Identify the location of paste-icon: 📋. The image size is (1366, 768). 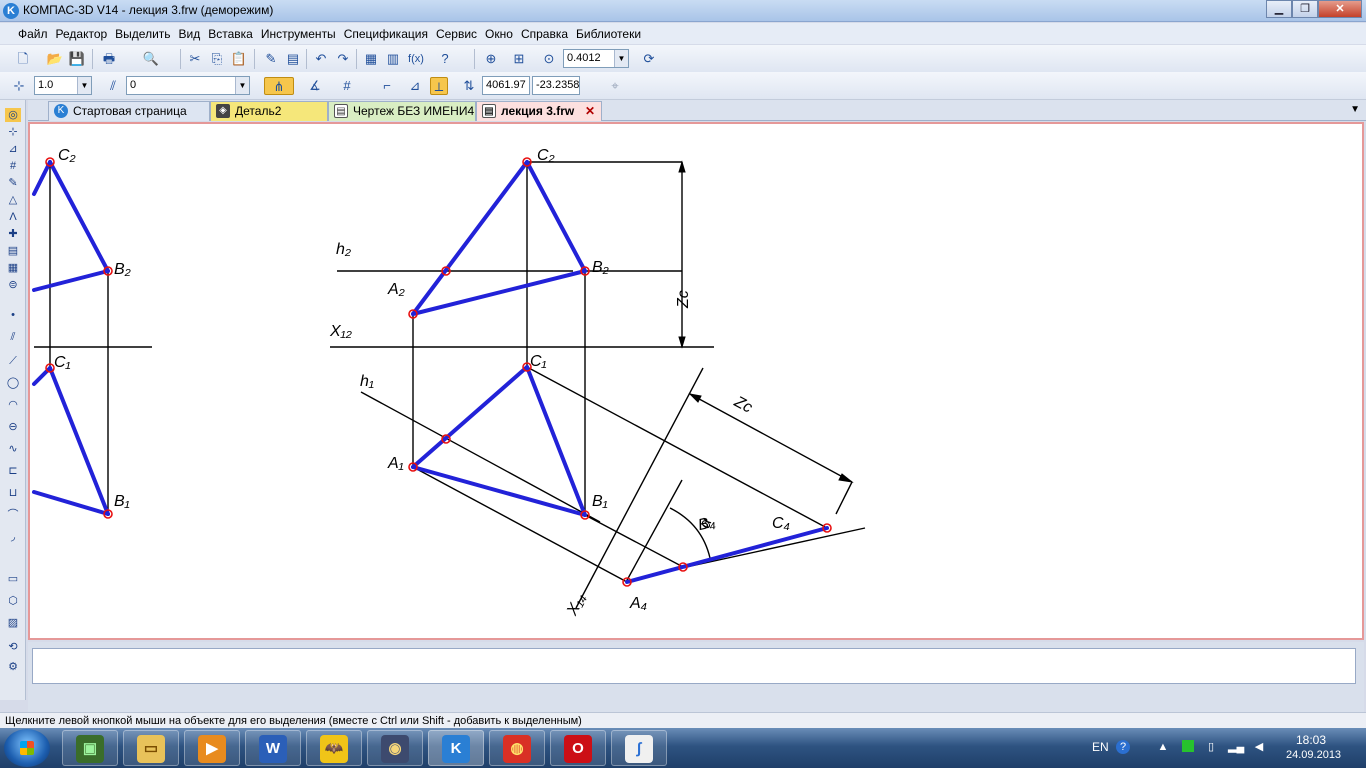
(239, 59).